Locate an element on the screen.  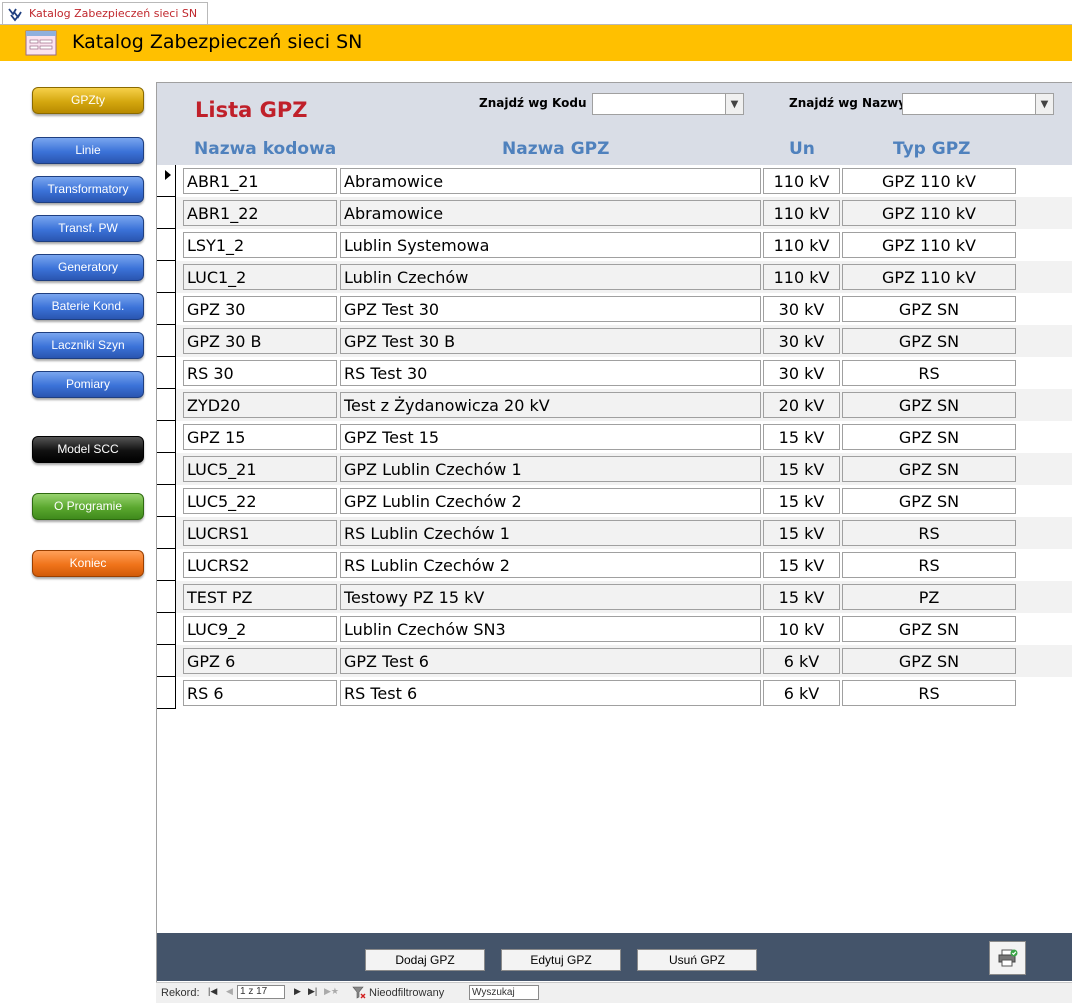
cell-name: GPZ Test 6 is located at coordinates (550, 661).